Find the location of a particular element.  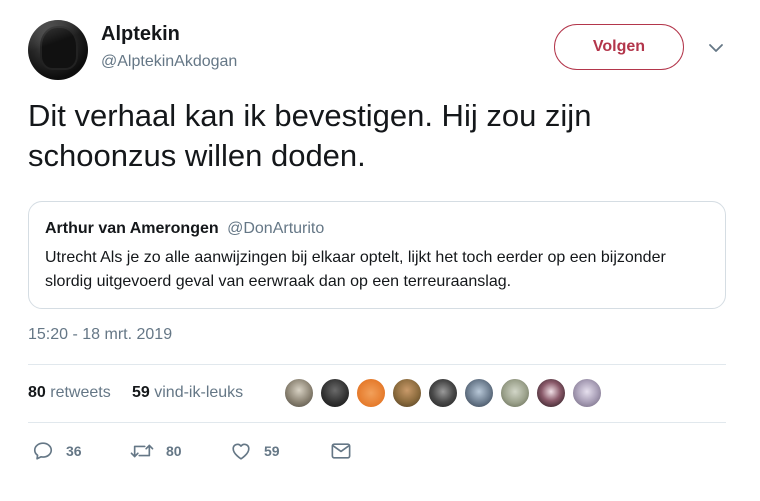

author-name: Alptekin is located at coordinates (140, 34).